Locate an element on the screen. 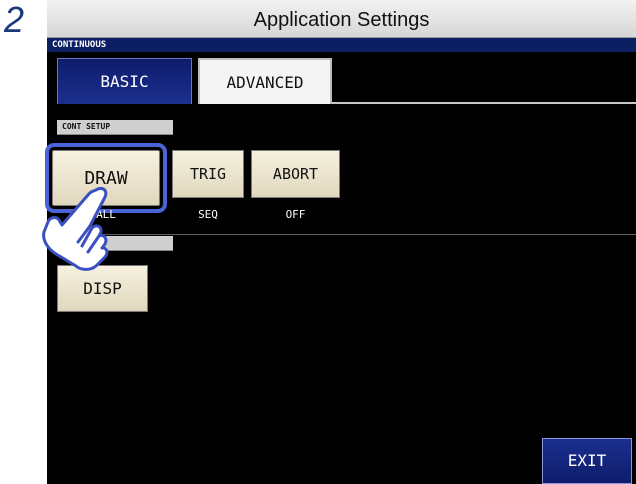 Image resolution: width=636 pixels, height=484 pixels. tab-advanced: ADVANCED is located at coordinates (265, 81).